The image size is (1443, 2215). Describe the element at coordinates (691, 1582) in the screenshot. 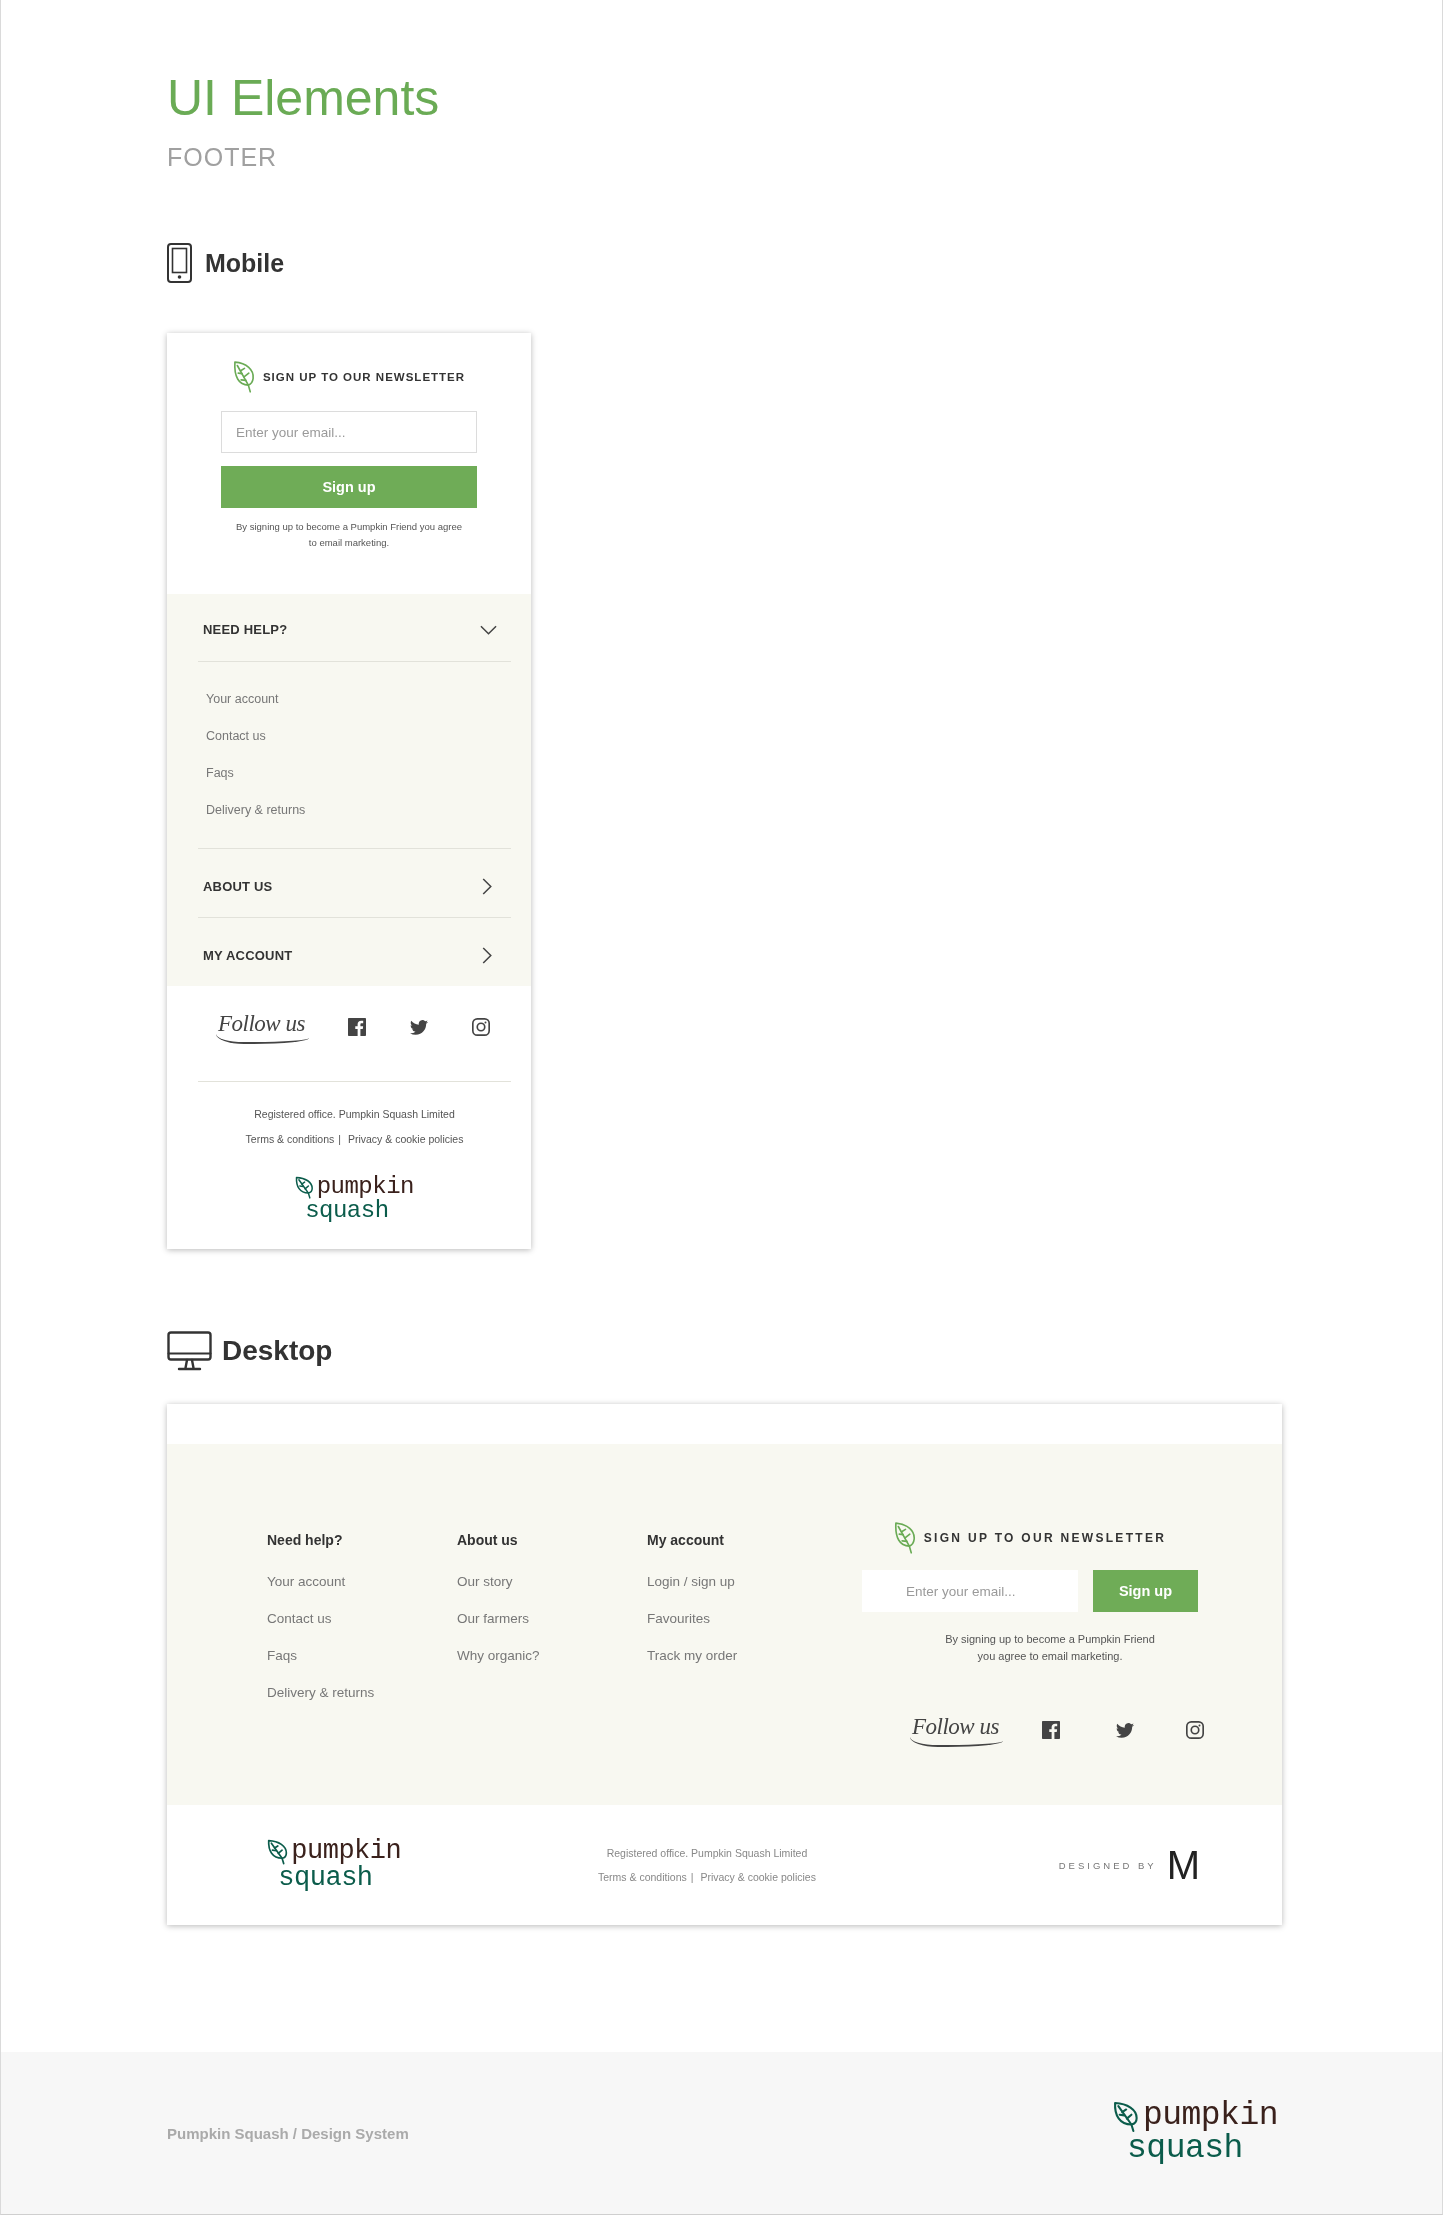

I see `footer-link: Login / sign up` at that location.